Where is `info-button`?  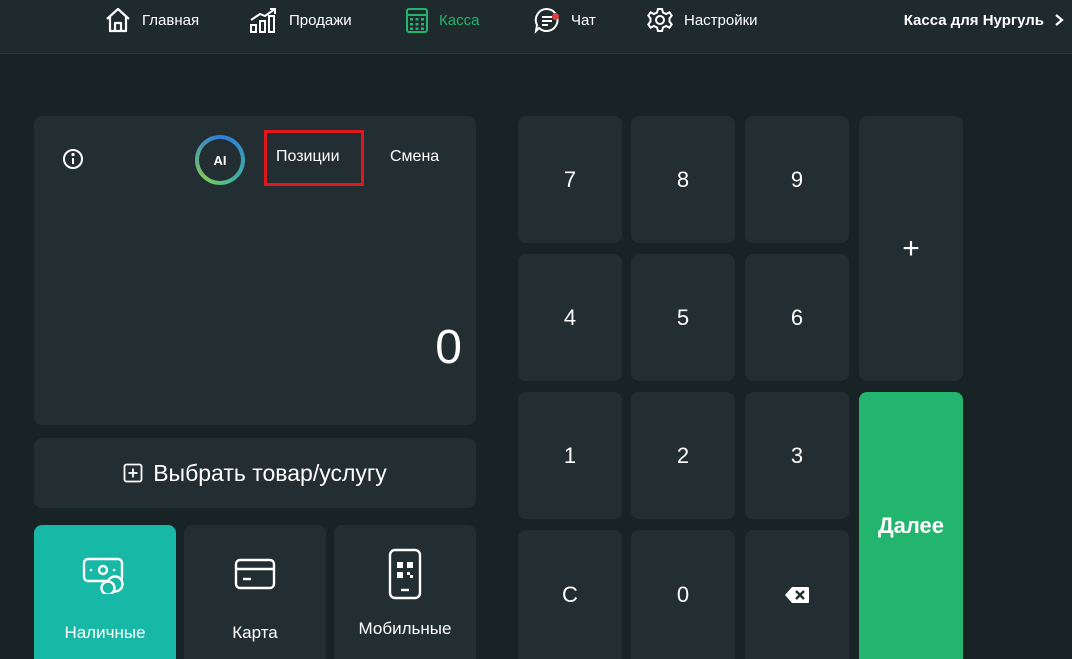 info-button is located at coordinates (73, 161).